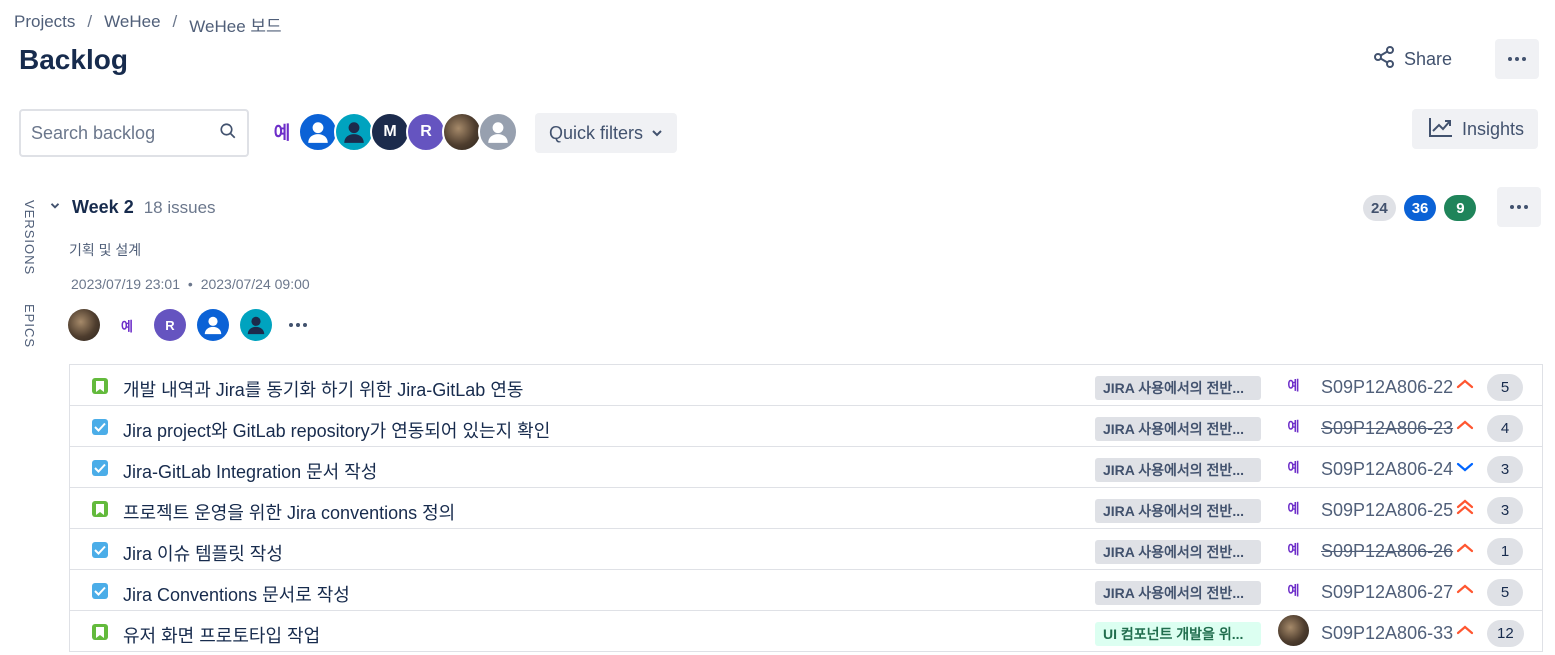 The height and width of the screenshot is (655, 1555). What do you see at coordinates (250, 471) in the screenshot?
I see `issue-summary: Jira-GitLab Integration 문서 작성` at bounding box center [250, 471].